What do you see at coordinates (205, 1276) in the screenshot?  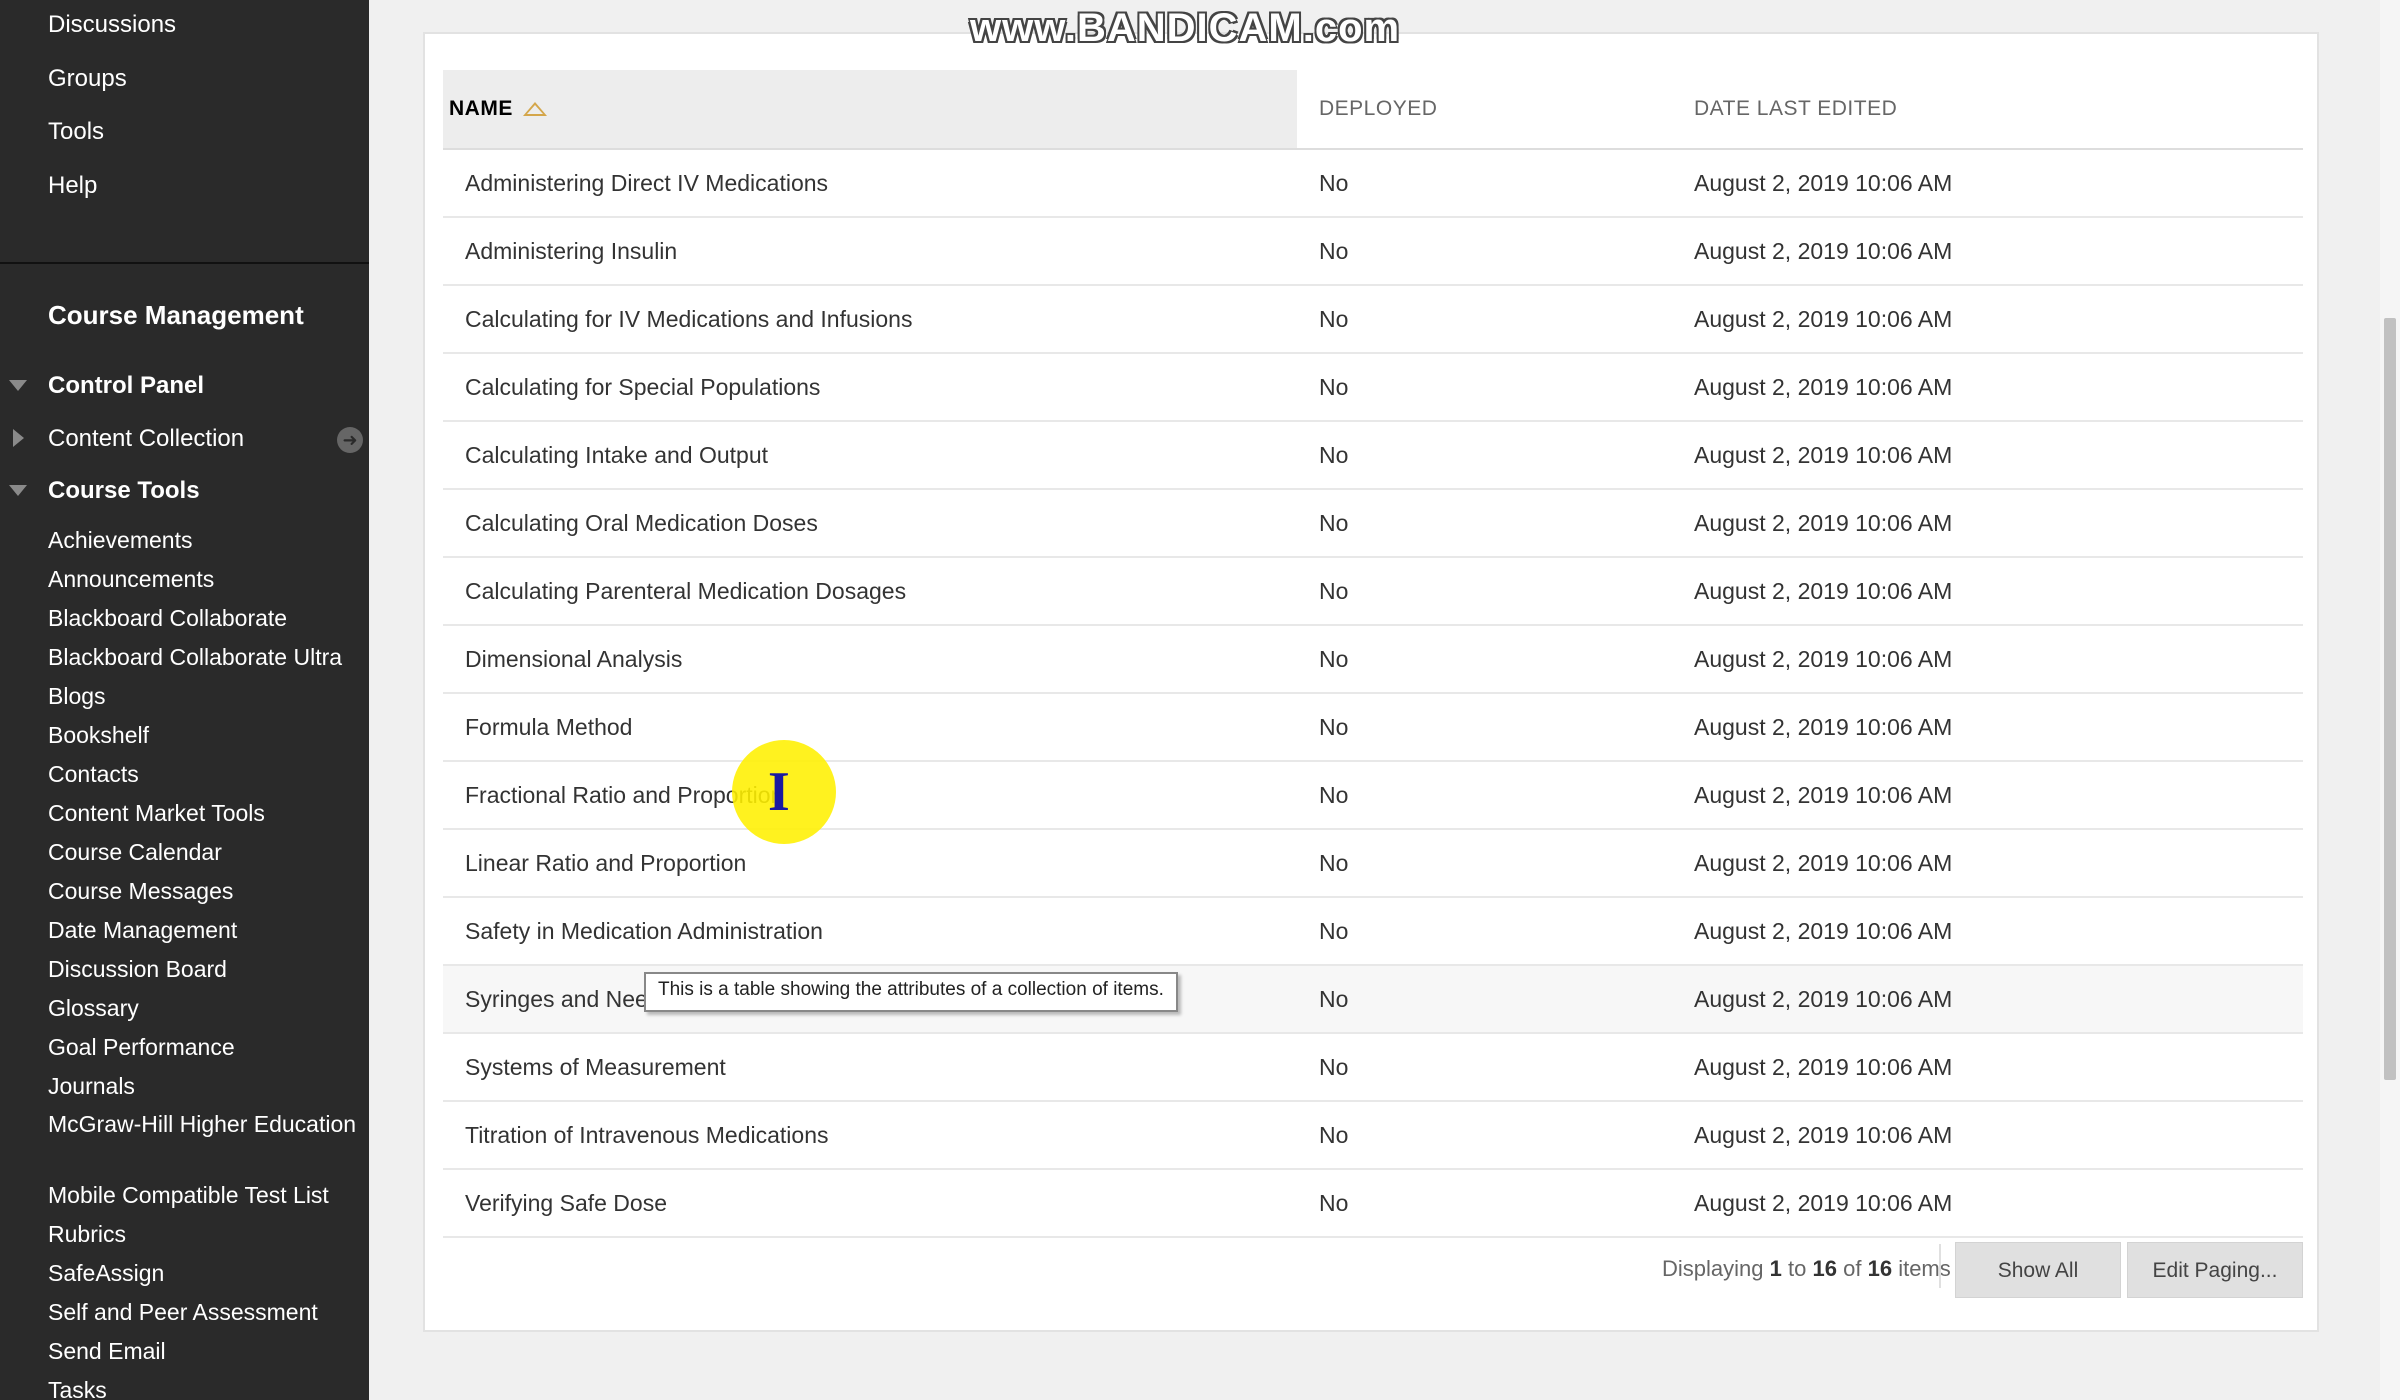 I see `tool-safeassign: SafeAssign` at bounding box center [205, 1276].